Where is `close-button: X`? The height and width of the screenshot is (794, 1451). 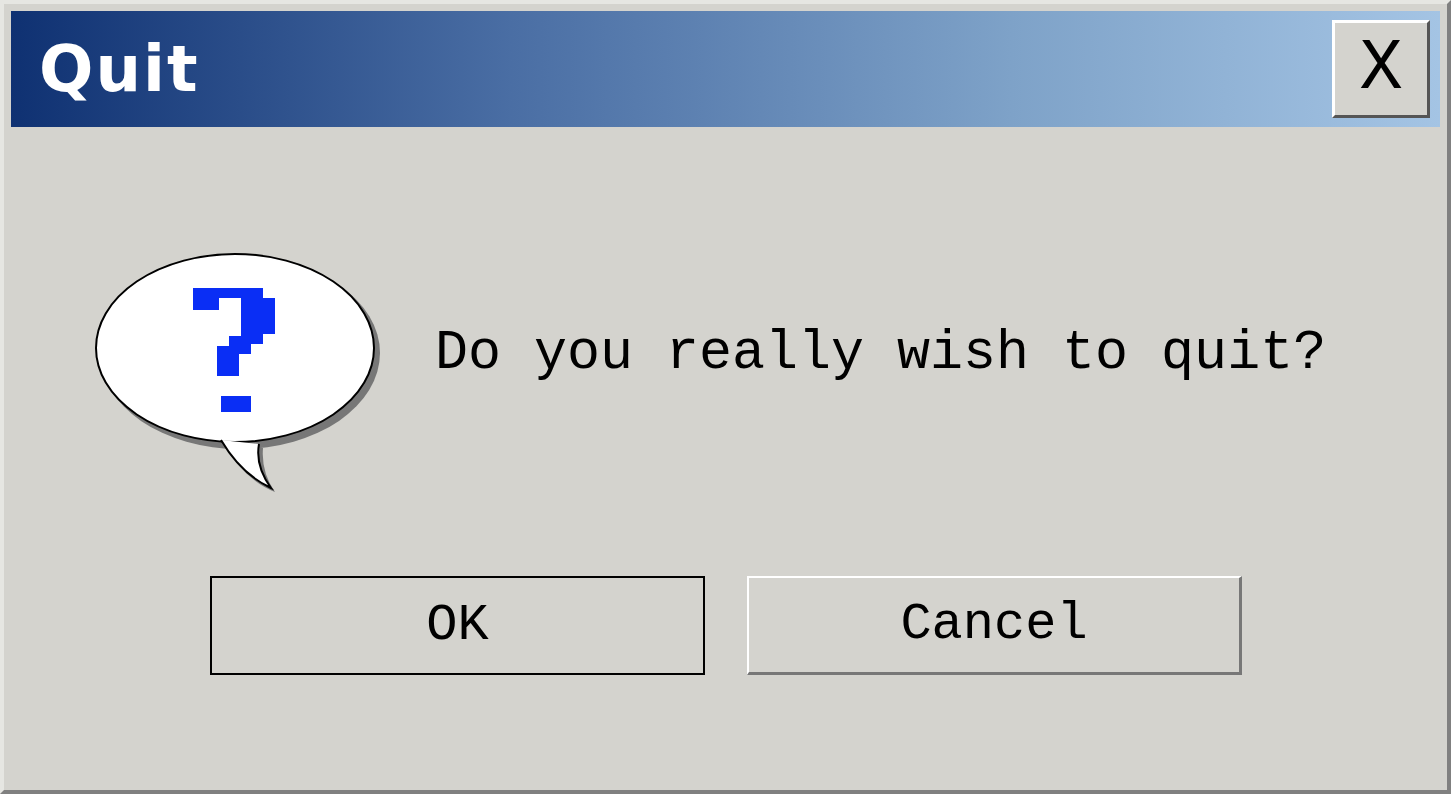 close-button: X is located at coordinates (1381, 69).